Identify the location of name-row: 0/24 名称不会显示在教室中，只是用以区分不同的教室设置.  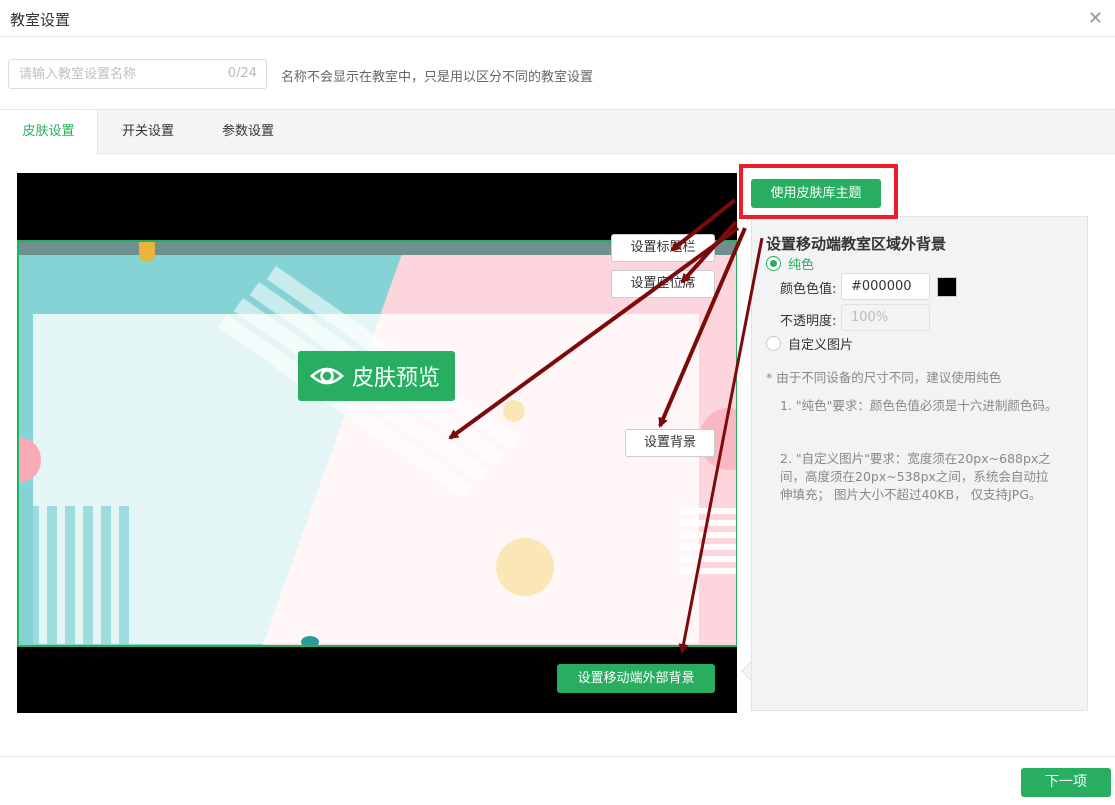
(557, 73).